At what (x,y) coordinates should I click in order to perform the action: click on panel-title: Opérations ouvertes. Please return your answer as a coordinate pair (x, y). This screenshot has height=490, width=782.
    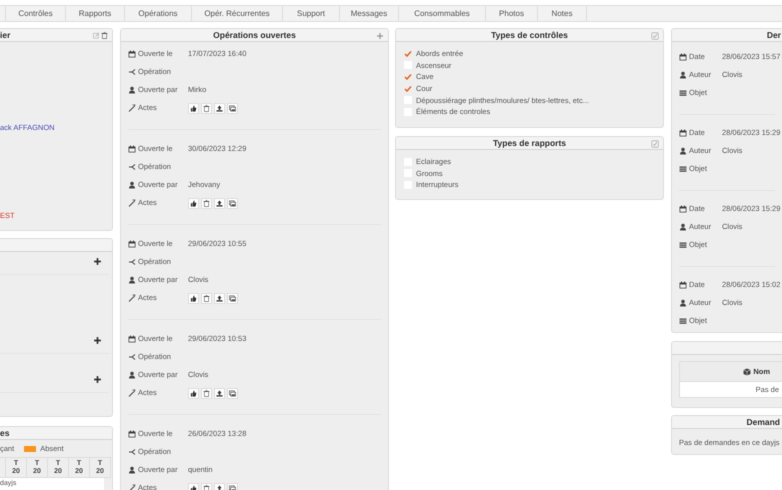
    Looking at the image, I should click on (254, 35).